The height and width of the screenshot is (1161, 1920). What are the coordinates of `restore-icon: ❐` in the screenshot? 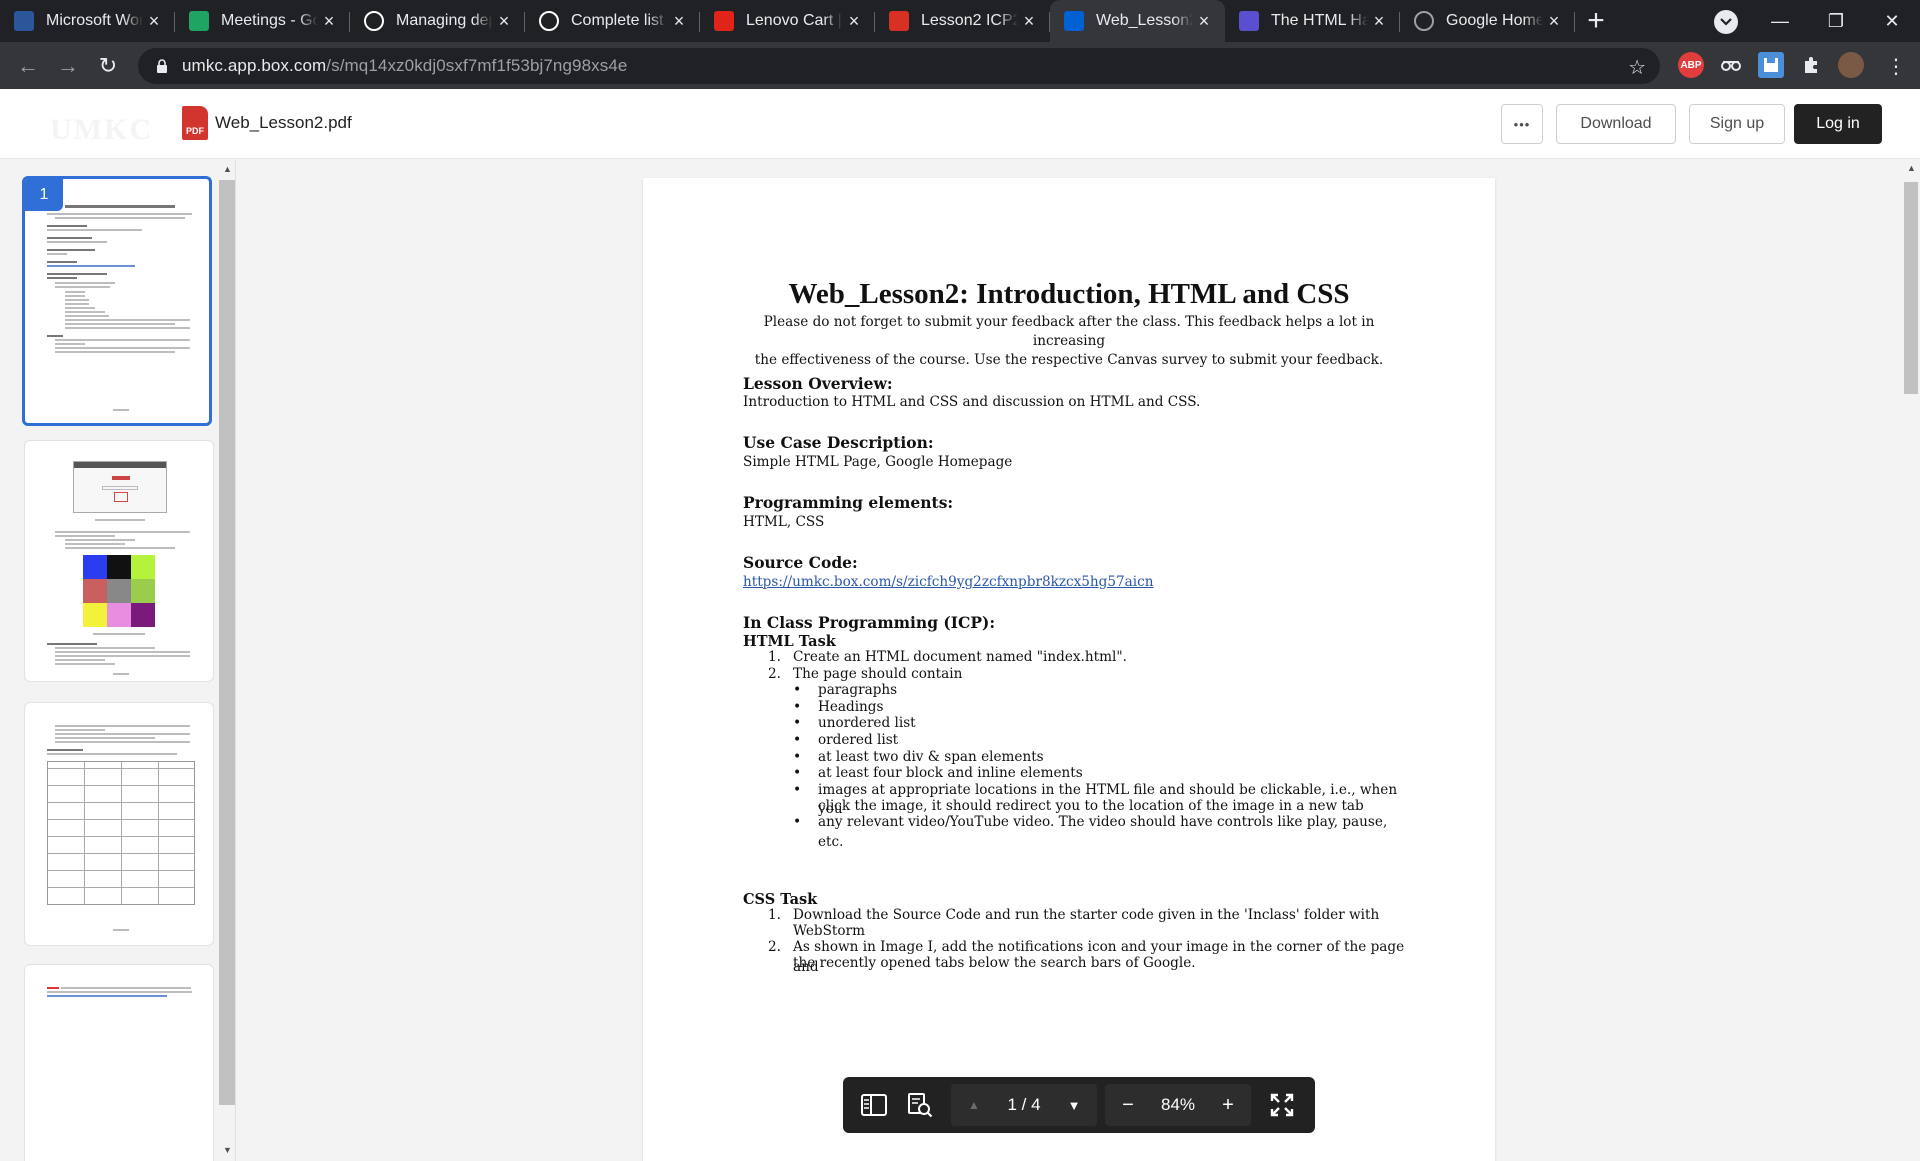 It's located at (1836, 21).